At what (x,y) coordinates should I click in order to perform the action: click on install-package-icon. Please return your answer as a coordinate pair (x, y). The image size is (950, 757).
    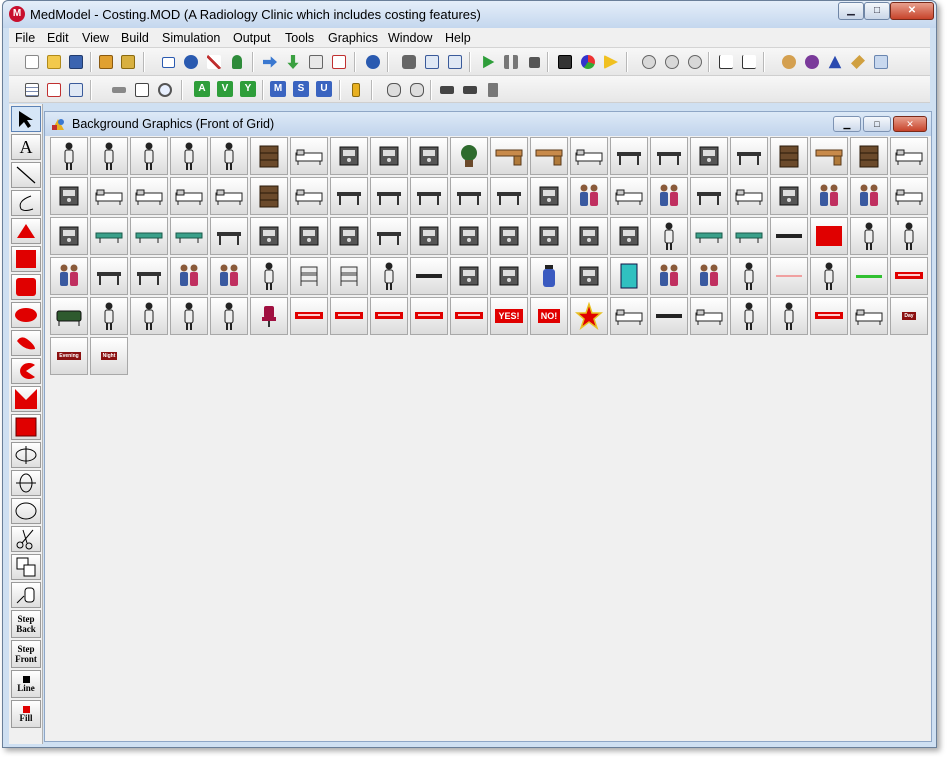
    Looking at the image, I should click on (128, 62).